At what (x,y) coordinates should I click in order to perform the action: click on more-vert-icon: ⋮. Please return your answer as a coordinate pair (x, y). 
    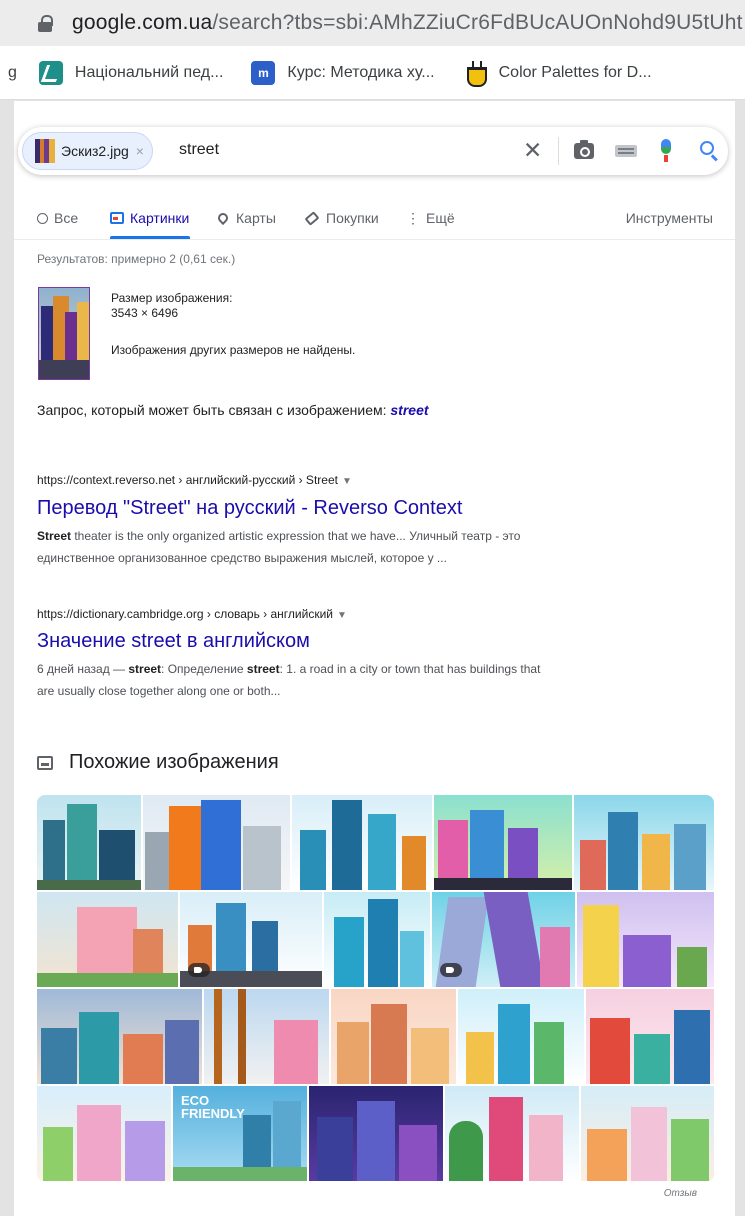
    Looking at the image, I should click on (413, 217).